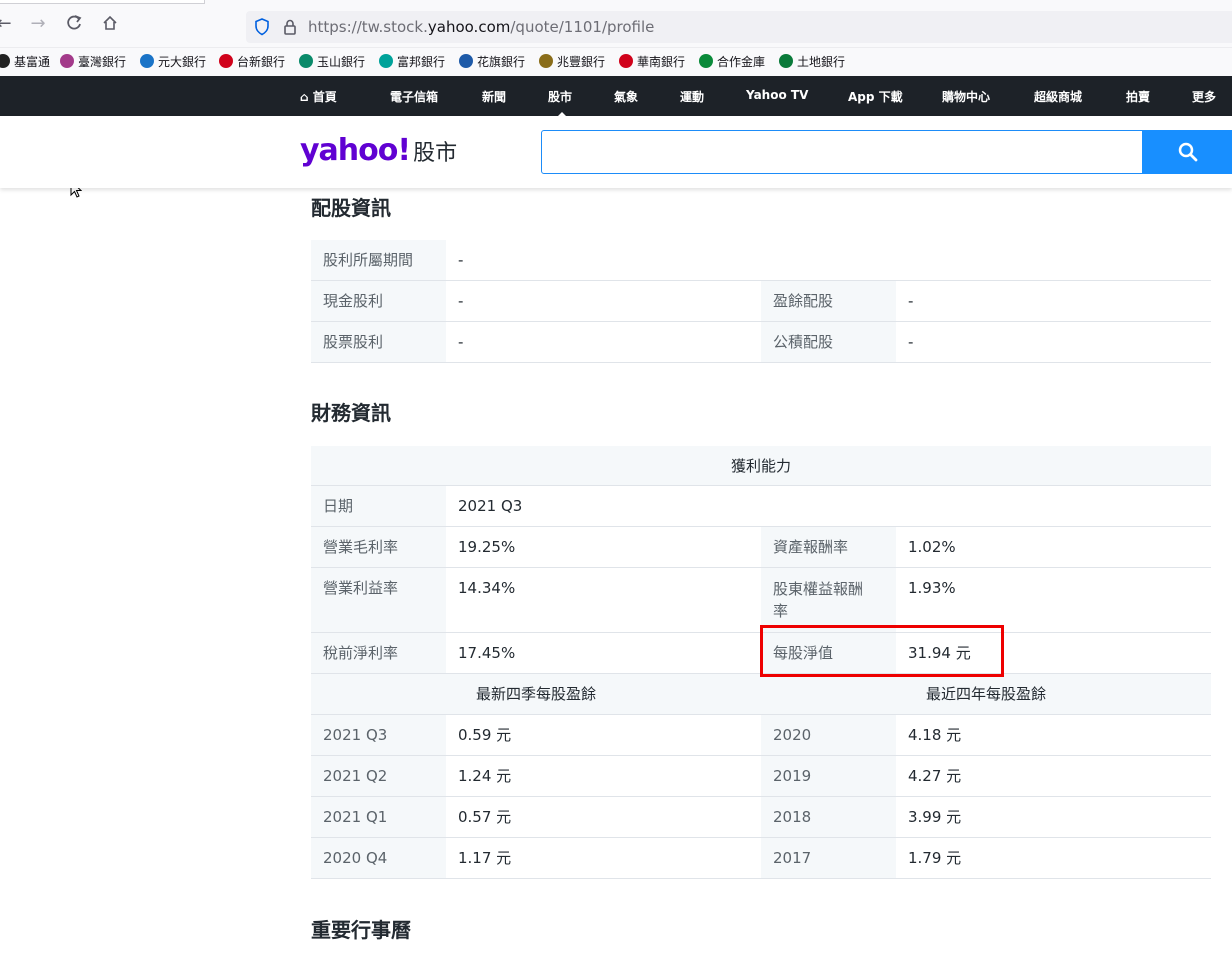  What do you see at coordinates (692, 96) in the screenshot?
I see `nav-item: 運動` at bounding box center [692, 96].